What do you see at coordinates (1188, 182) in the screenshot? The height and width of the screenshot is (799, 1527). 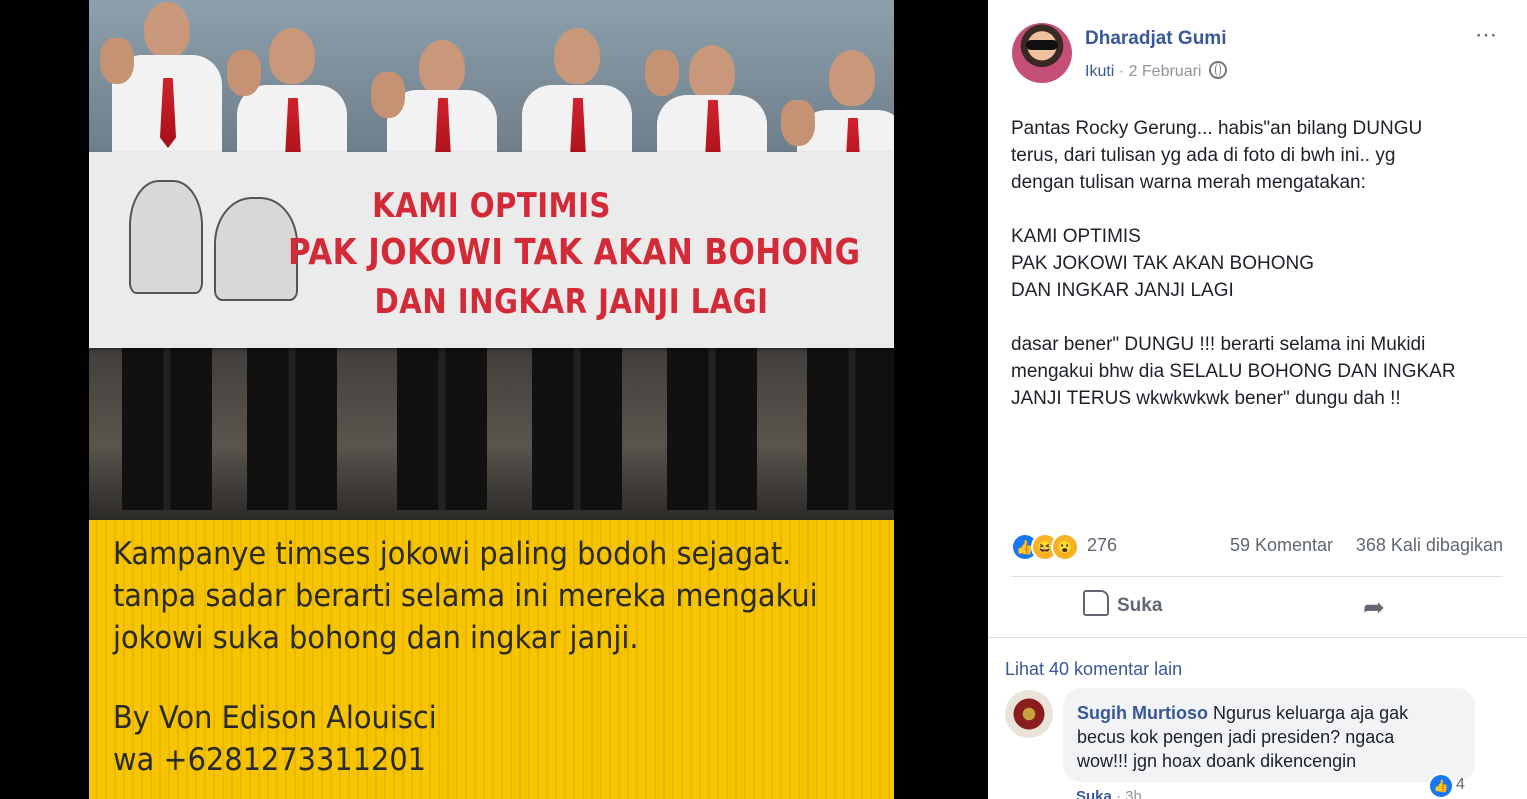 I see `post-text-line: dengan tulisan warna merah mengatakan:` at bounding box center [1188, 182].